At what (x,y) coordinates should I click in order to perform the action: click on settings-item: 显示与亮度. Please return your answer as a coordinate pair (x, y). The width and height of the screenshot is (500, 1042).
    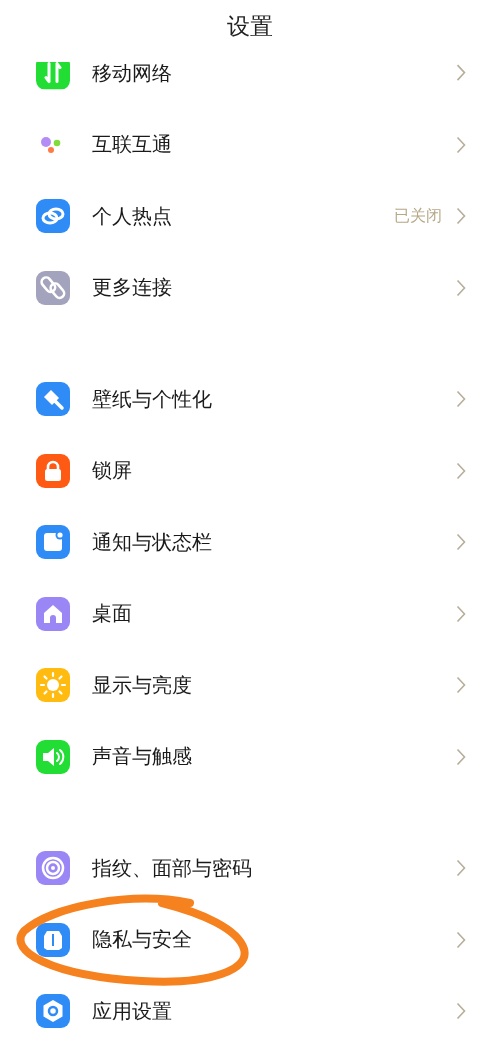
    Looking at the image, I should click on (250, 685).